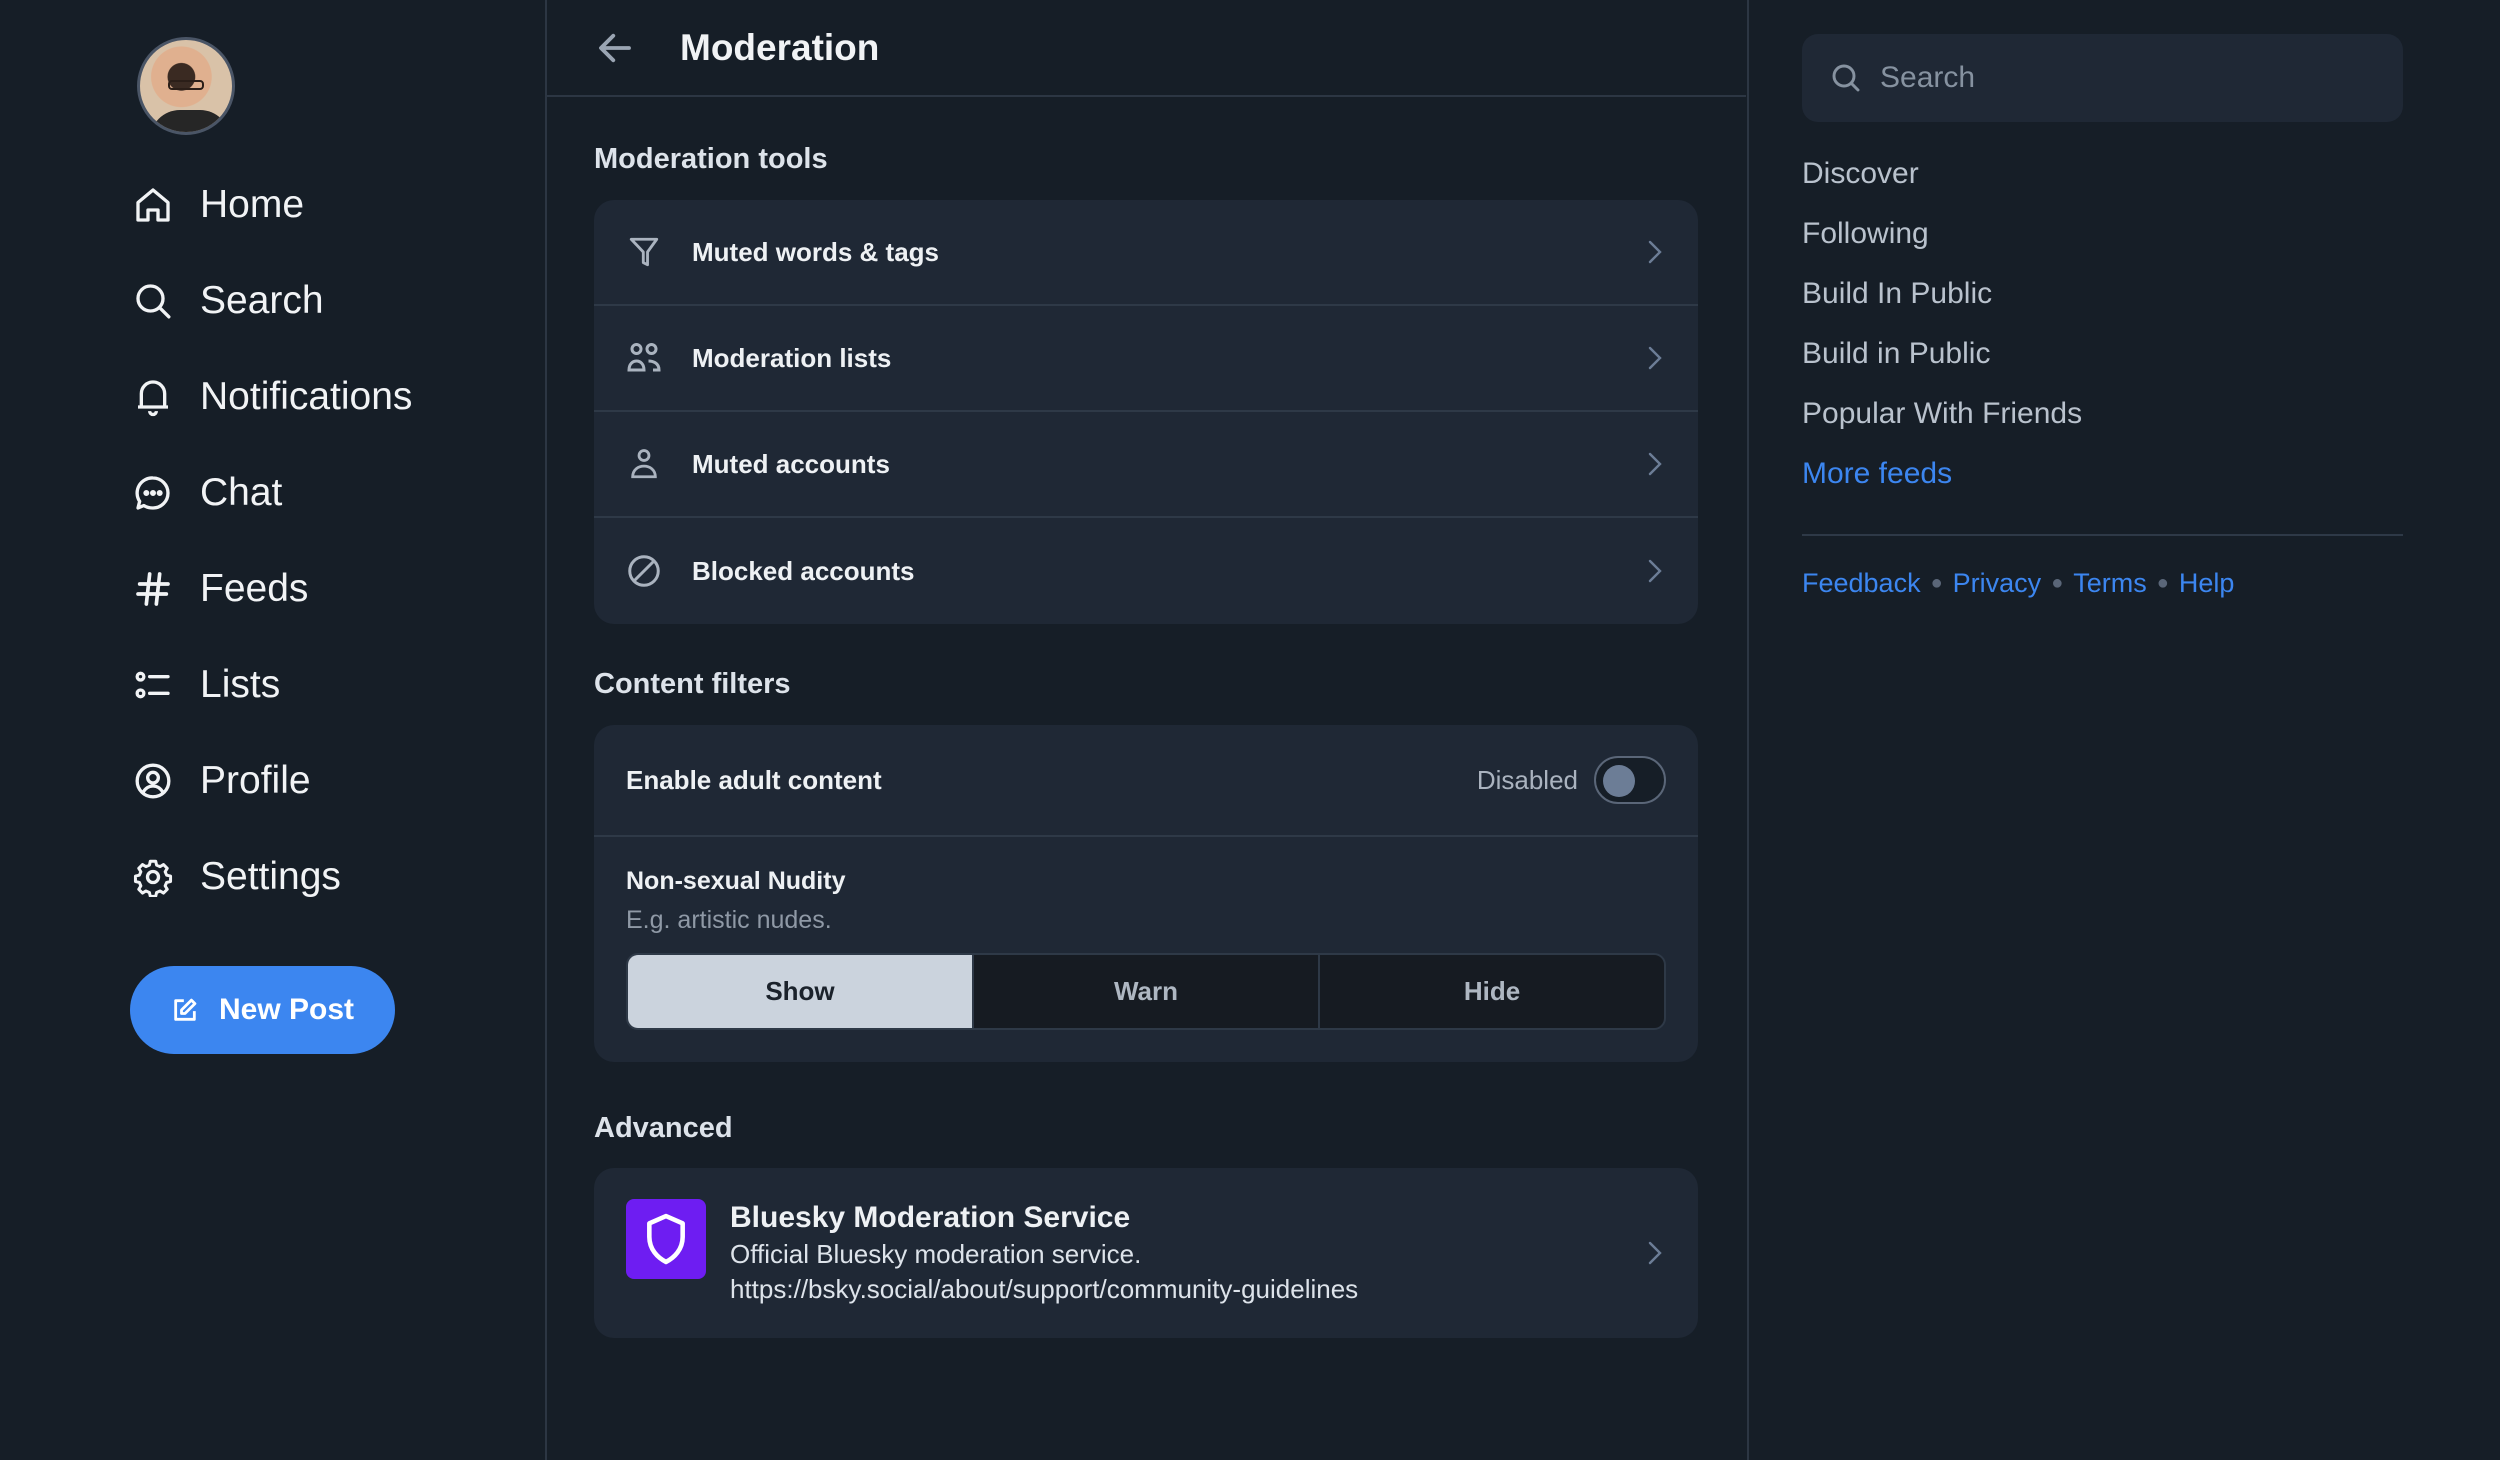 Image resolution: width=2500 pixels, height=1460 pixels. What do you see at coordinates (1491, 991) in the screenshot?
I see `option-hide: Hide` at bounding box center [1491, 991].